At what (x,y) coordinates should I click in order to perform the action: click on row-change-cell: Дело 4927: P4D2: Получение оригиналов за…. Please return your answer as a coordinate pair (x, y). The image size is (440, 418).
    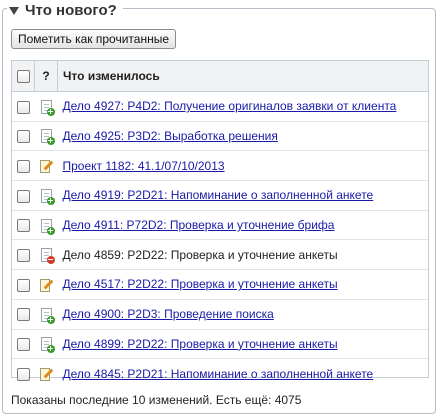
    Looking at the image, I should click on (242, 106).